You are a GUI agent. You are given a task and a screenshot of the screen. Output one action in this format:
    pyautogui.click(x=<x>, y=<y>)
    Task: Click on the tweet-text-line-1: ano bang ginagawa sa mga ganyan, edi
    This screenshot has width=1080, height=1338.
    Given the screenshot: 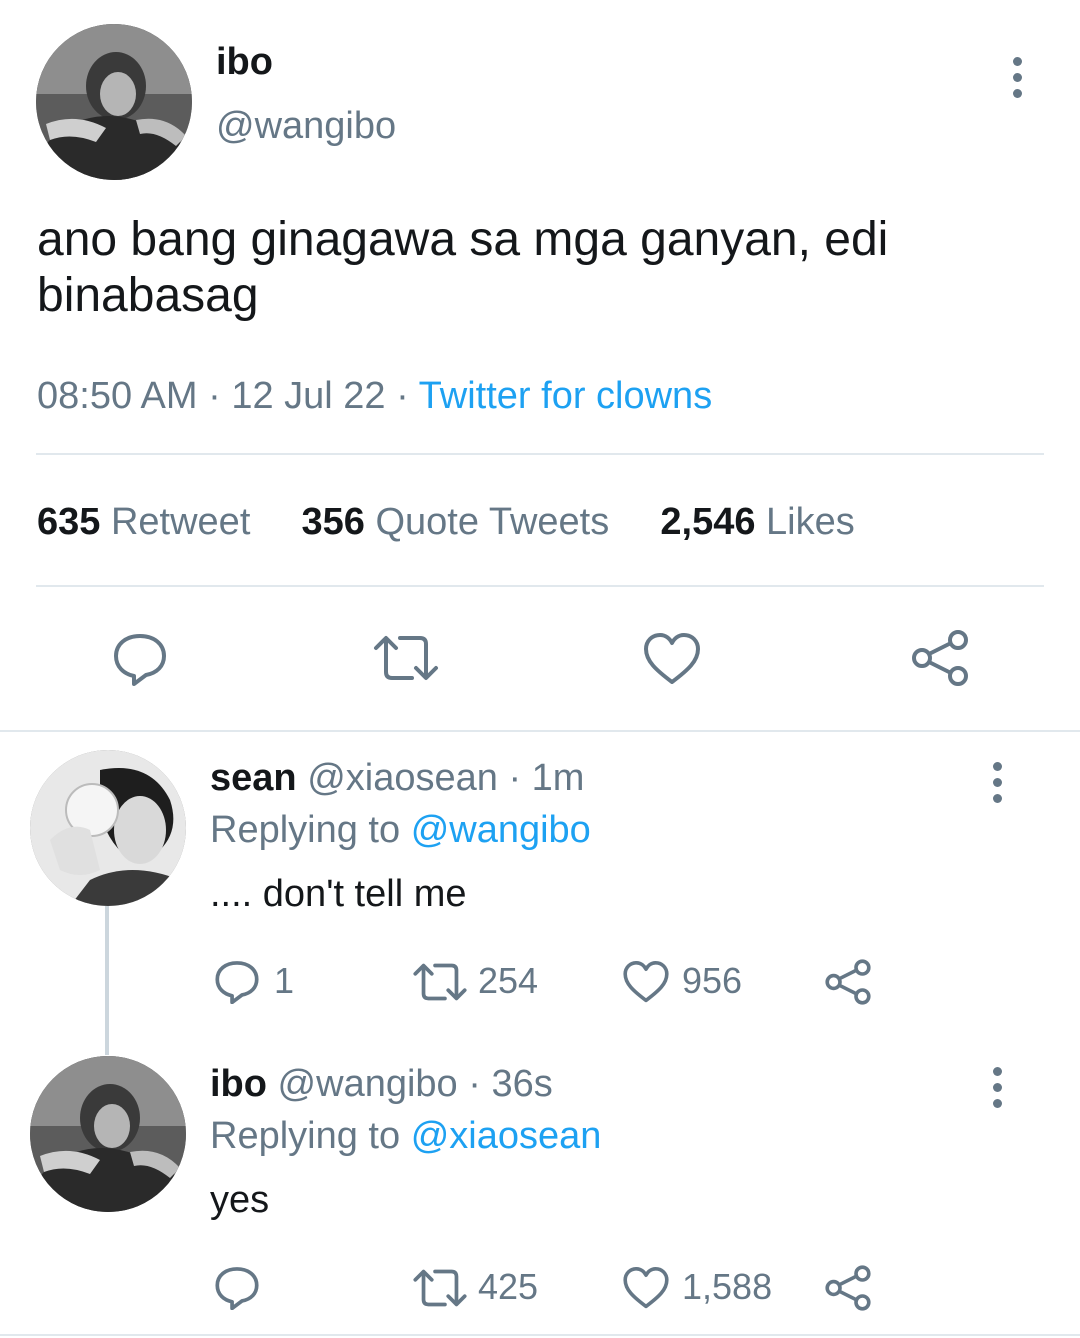 What is the action you would take?
    pyautogui.click(x=463, y=239)
    